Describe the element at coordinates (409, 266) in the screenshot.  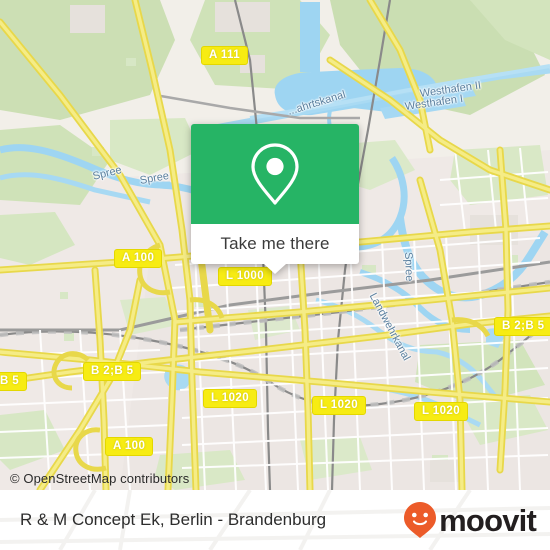
I see `map-label: Spree` at that location.